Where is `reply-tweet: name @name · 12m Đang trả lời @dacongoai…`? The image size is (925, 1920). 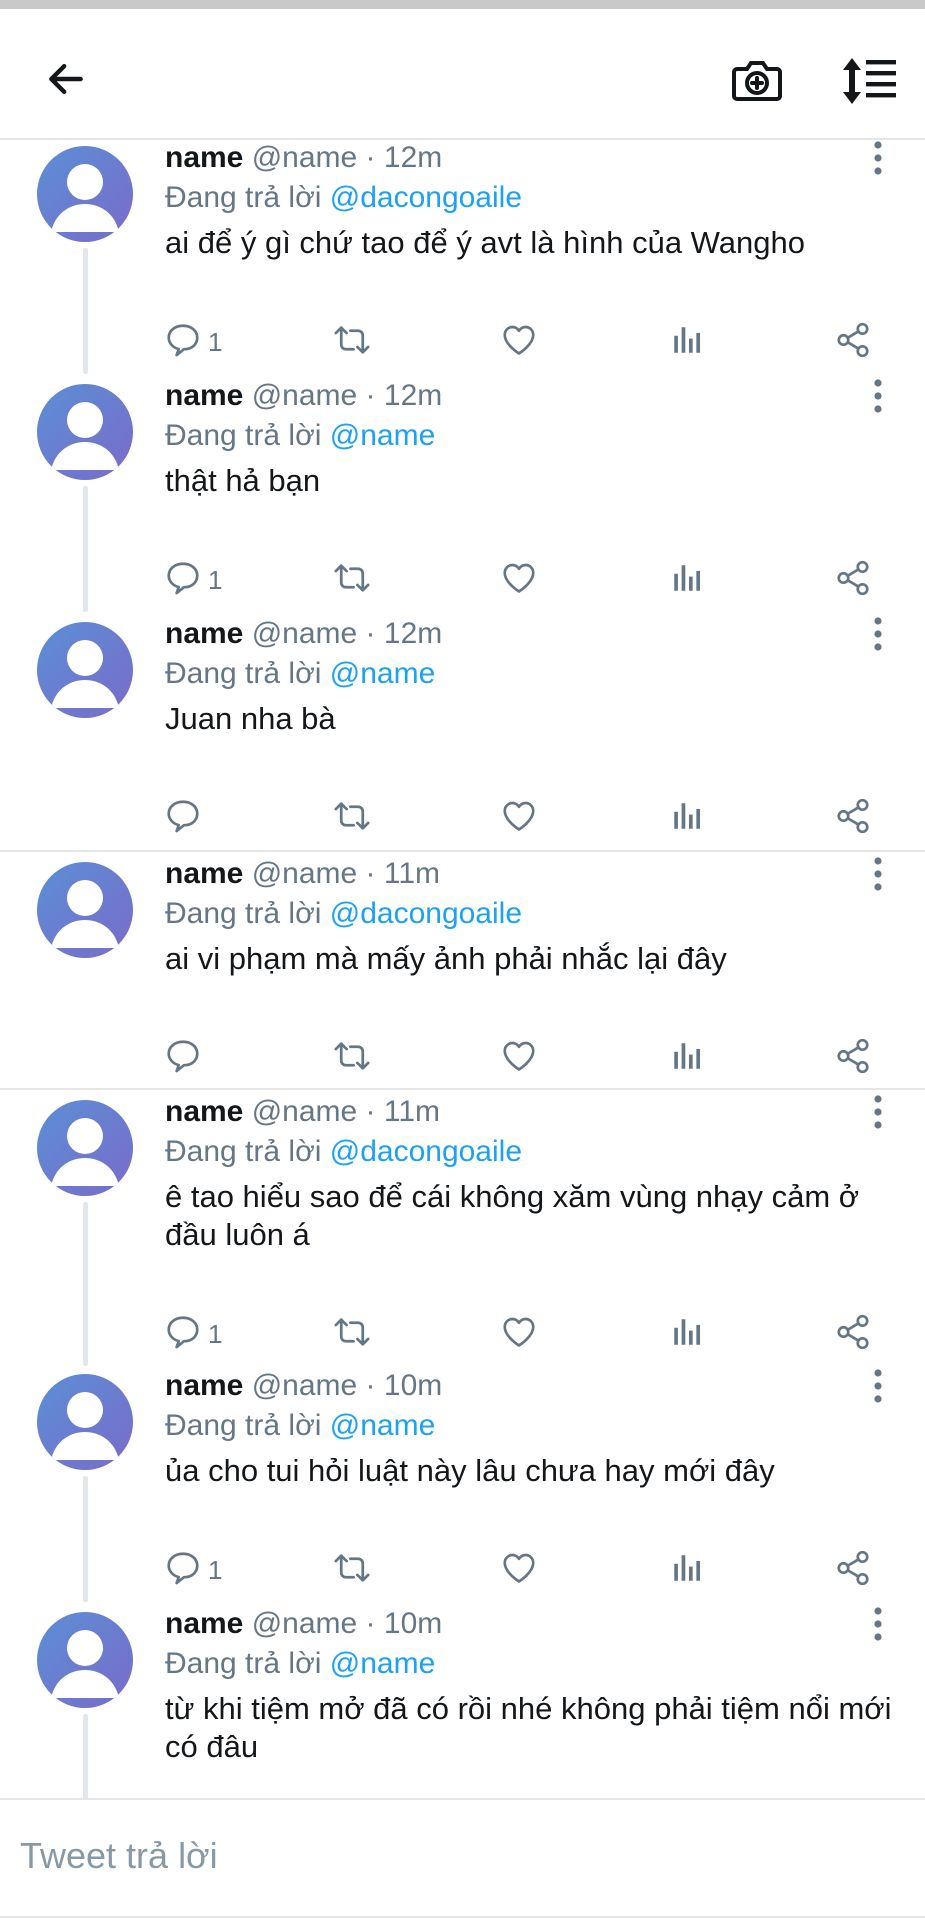
reply-tweet: name @name · 12m Đang trả lời @dacongoai… is located at coordinates (462, 257).